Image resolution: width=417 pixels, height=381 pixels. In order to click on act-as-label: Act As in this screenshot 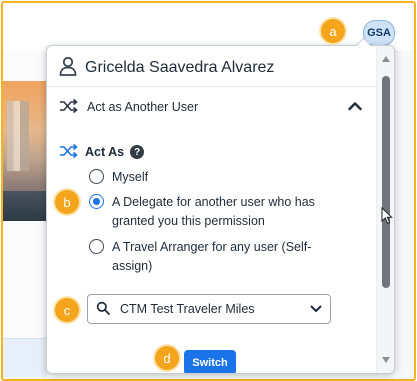, I will do `click(105, 152)`.